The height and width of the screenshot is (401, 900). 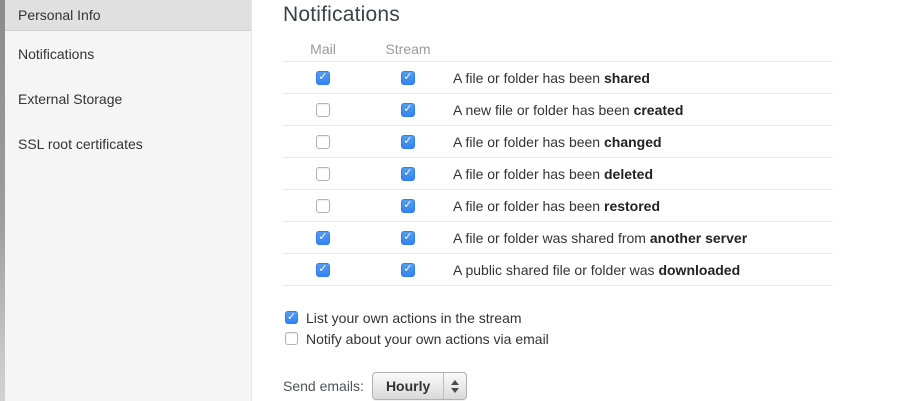 I want to click on row-label: A file or folder has been changed, so click(x=557, y=141).